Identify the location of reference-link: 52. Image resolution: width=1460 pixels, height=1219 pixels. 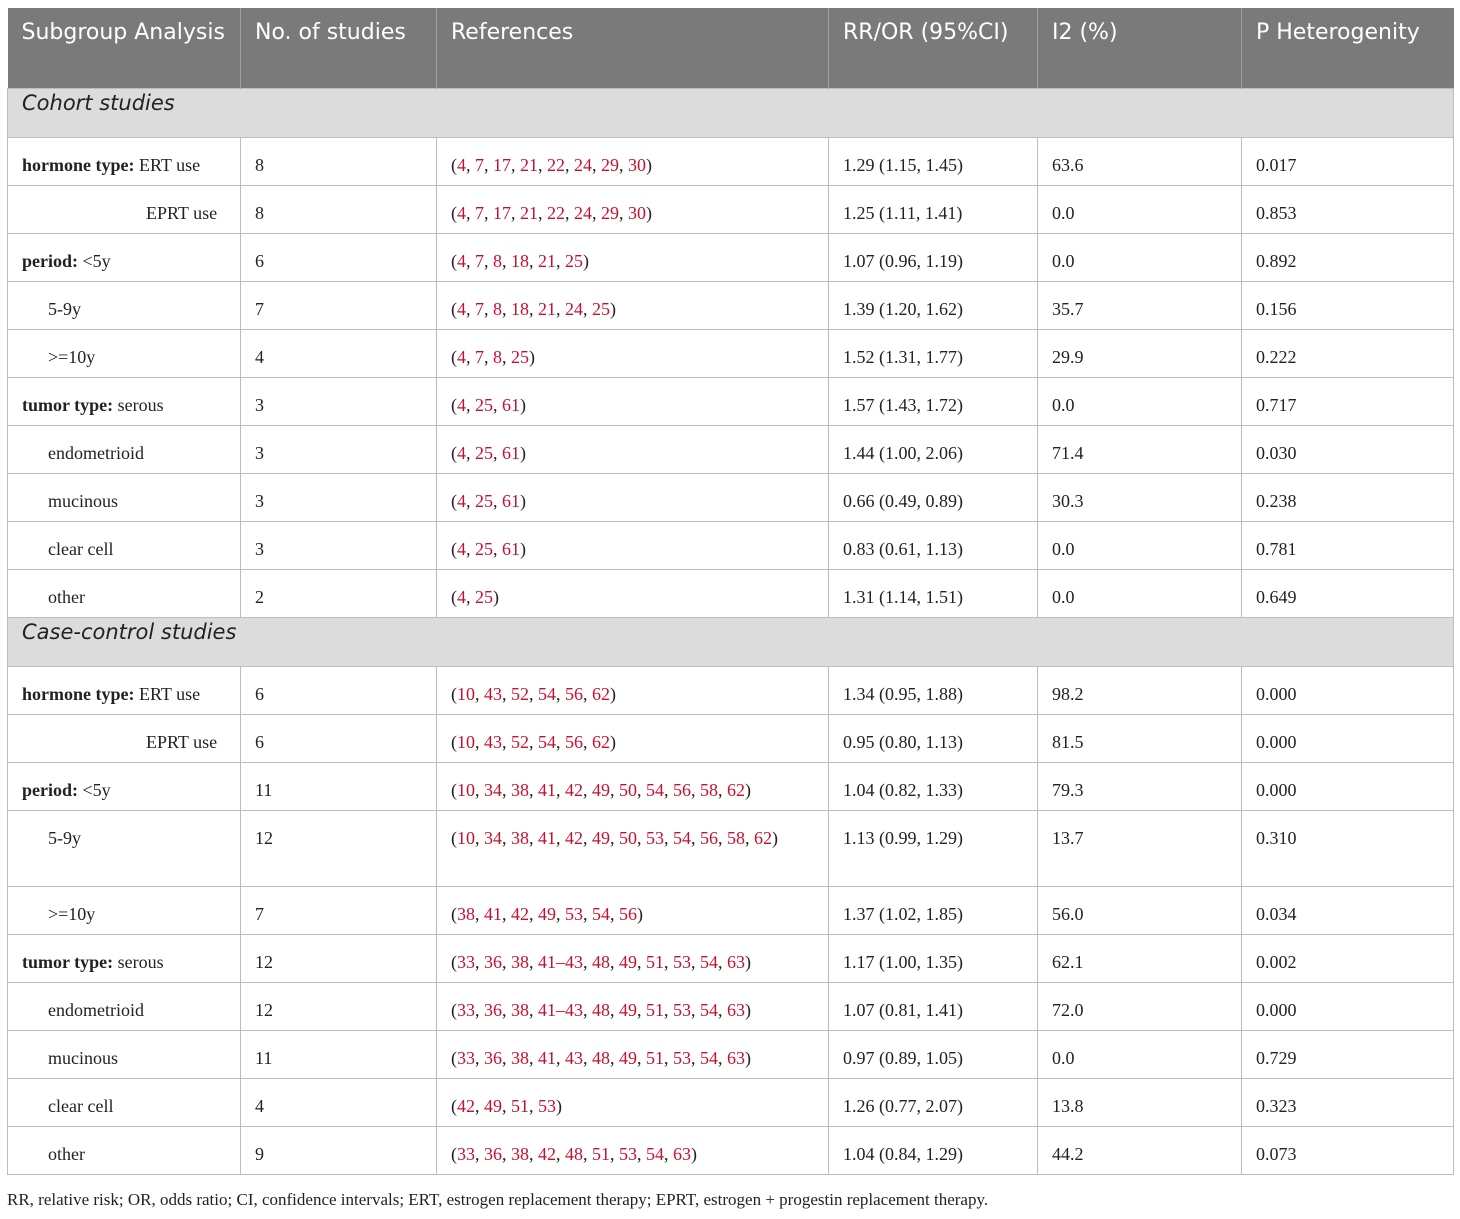
(520, 694).